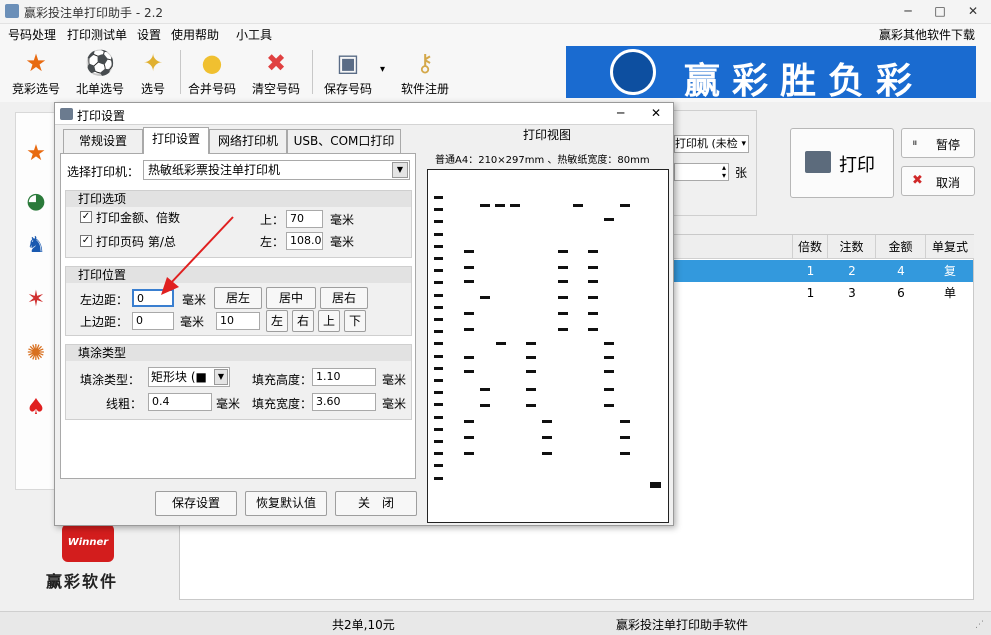  I want to click on print-button: 打印, so click(842, 163).